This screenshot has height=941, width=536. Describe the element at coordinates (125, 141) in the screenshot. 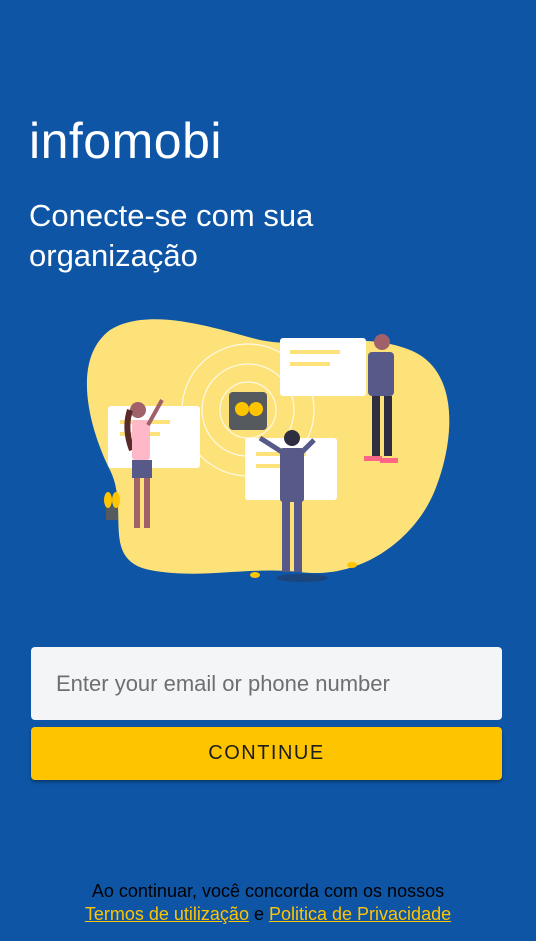

I see `app-logo-text: infomobi` at that location.